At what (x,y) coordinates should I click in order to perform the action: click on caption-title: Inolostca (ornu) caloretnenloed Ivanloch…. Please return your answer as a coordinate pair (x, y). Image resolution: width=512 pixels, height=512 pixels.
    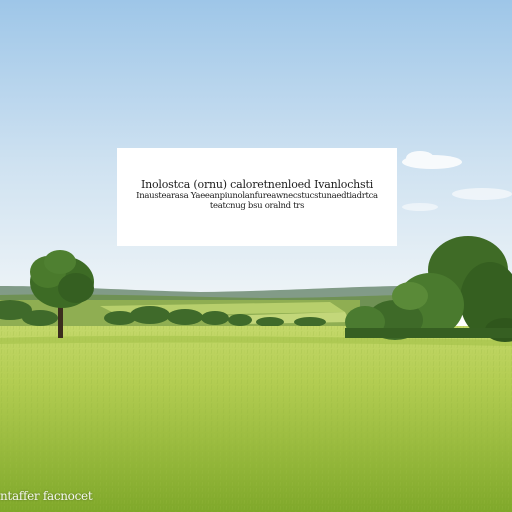
    Looking at the image, I should click on (257, 184).